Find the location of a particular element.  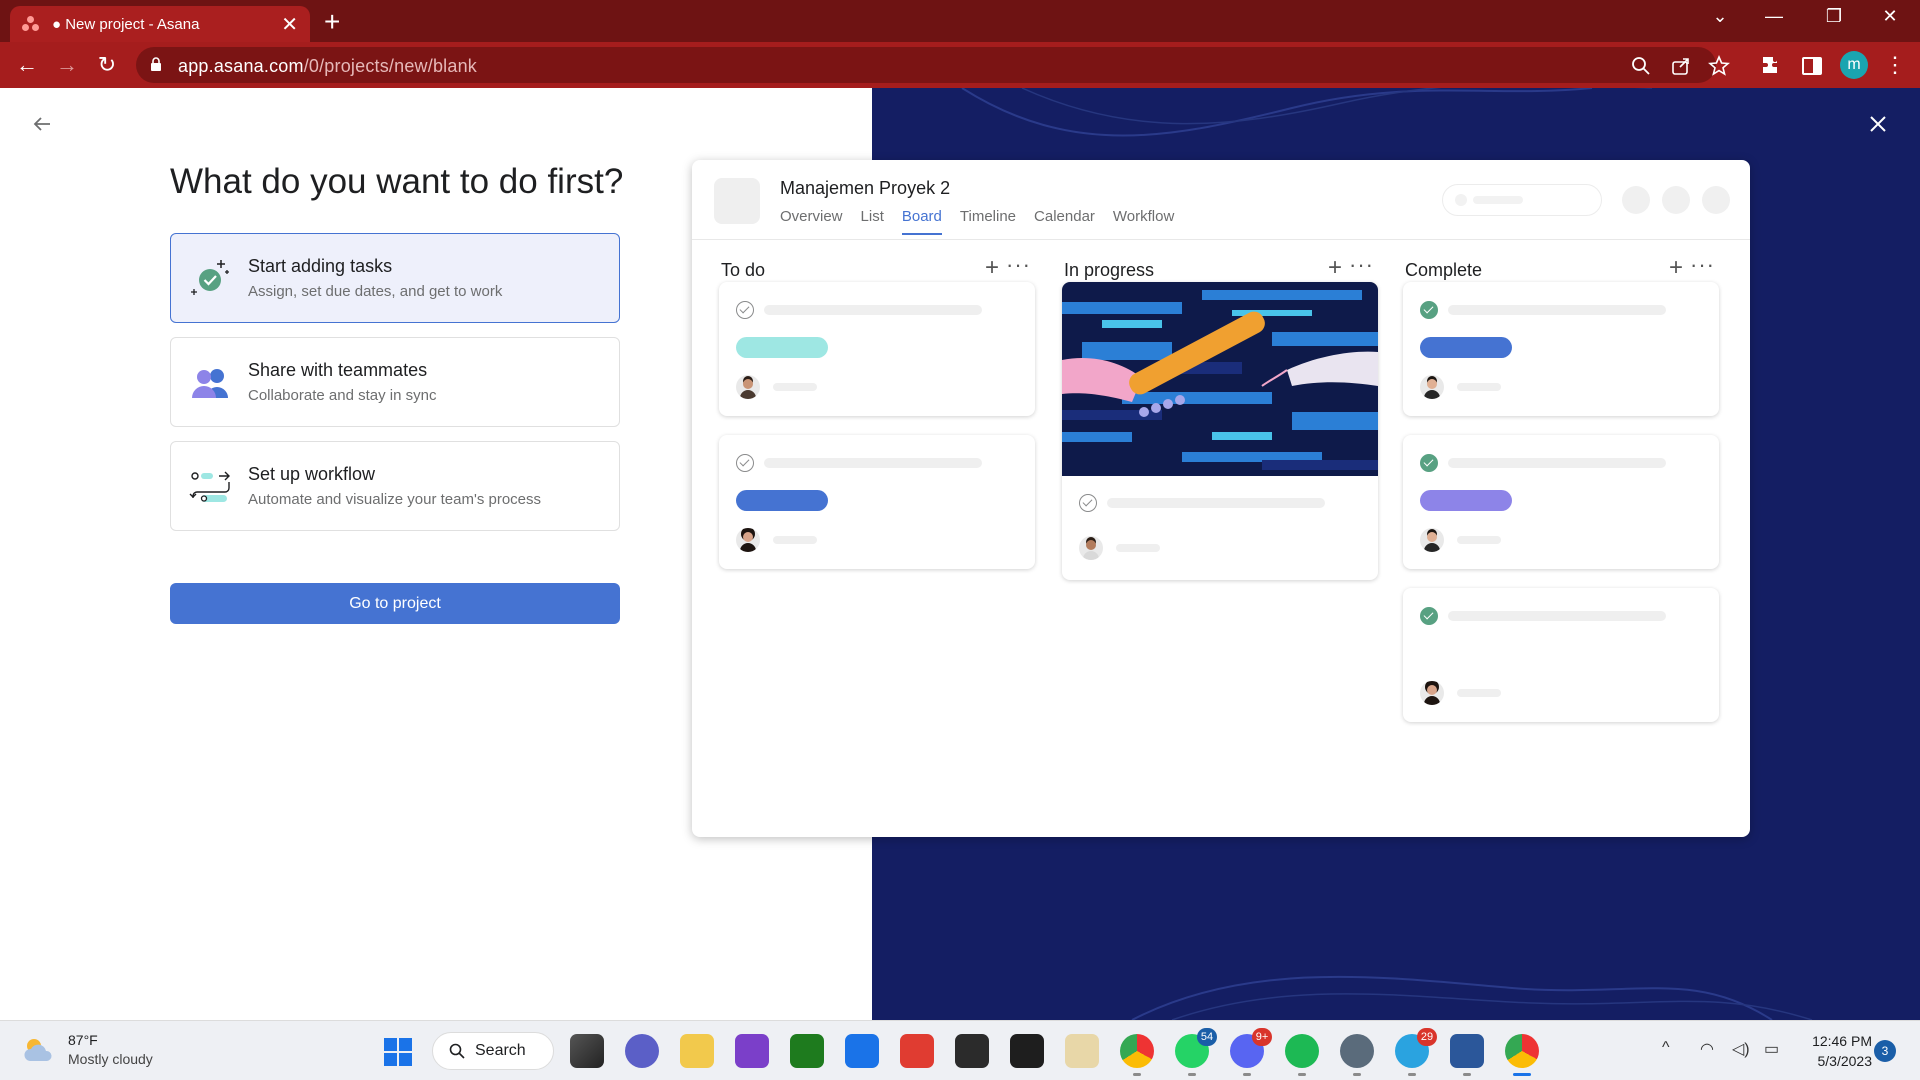

xbox-icon is located at coordinates (807, 1051).